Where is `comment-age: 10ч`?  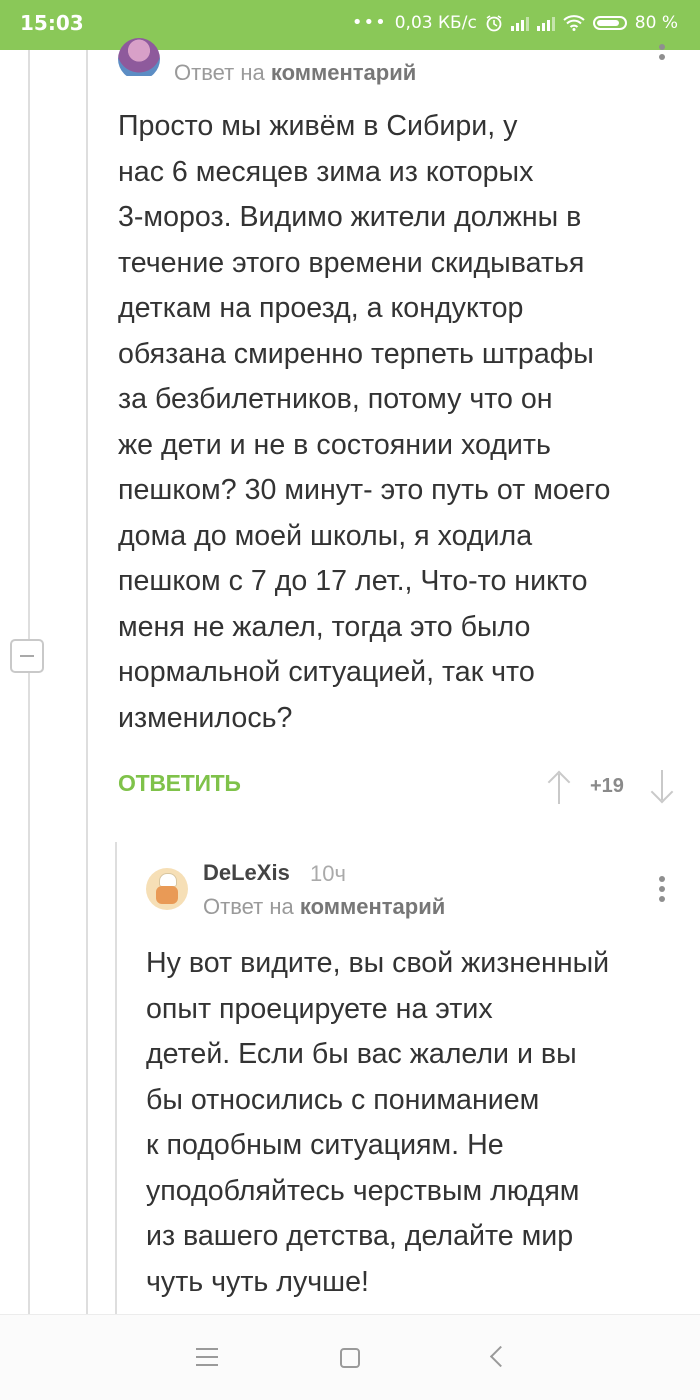 comment-age: 10ч is located at coordinates (328, 873).